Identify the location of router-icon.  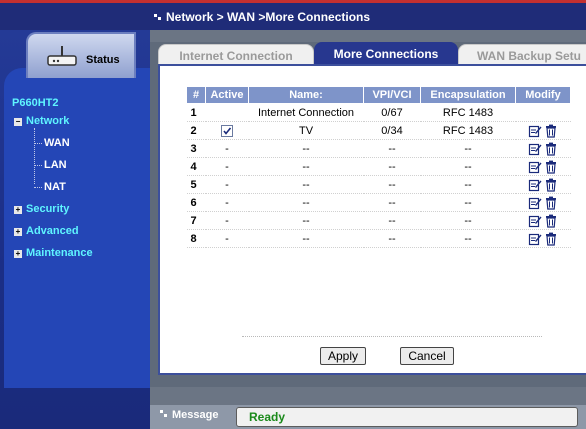
(62, 56).